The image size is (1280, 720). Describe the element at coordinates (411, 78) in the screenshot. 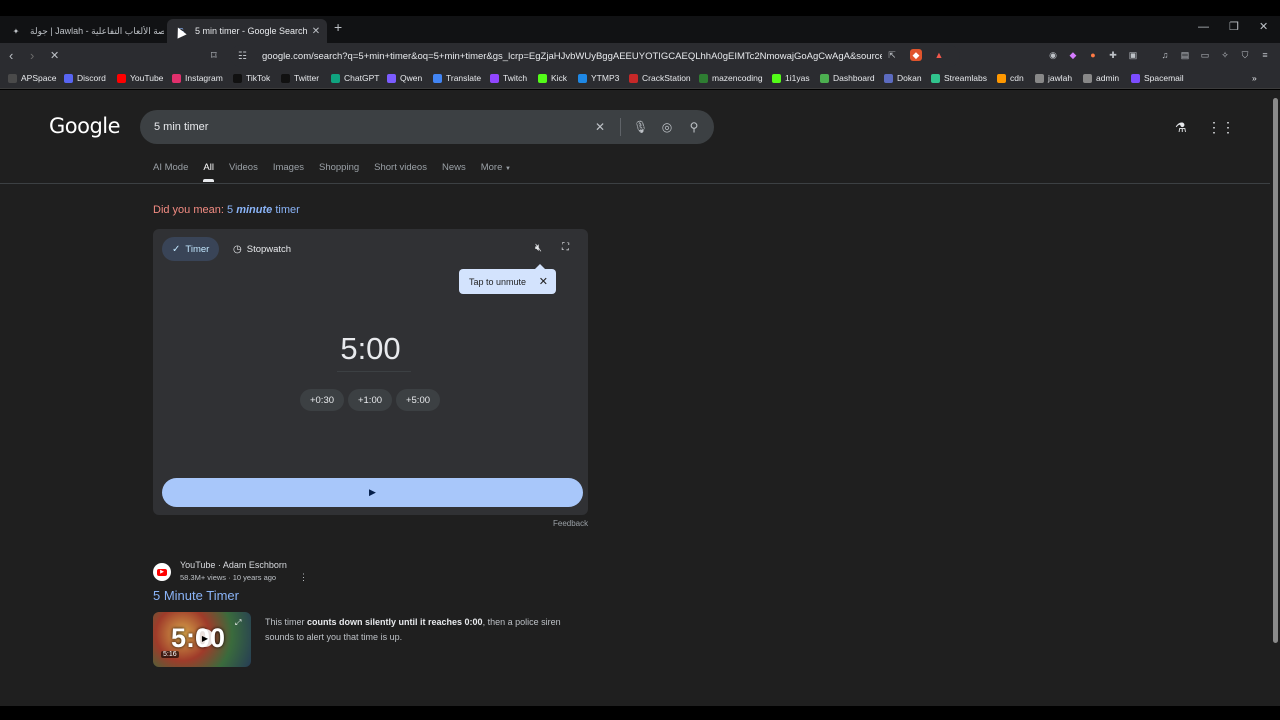

I see `bookmark-label: Qwen` at that location.